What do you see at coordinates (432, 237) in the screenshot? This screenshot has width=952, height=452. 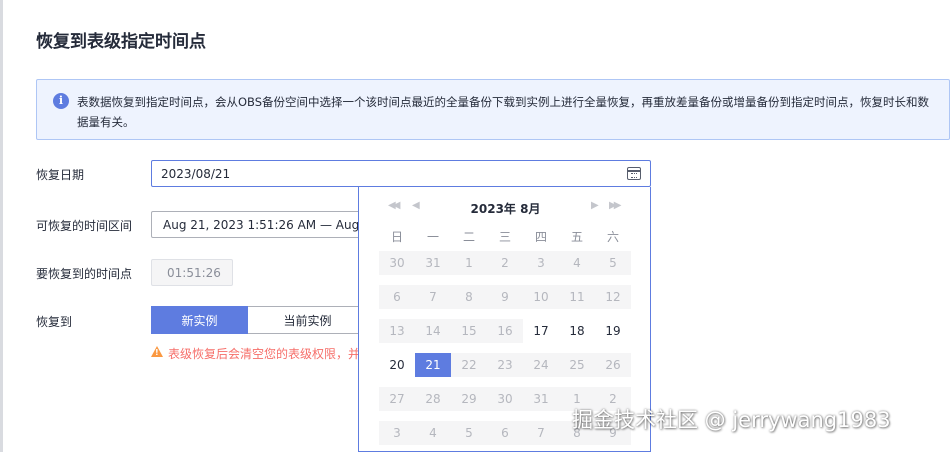 I see `weekday-label: 一` at bounding box center [432, 237].